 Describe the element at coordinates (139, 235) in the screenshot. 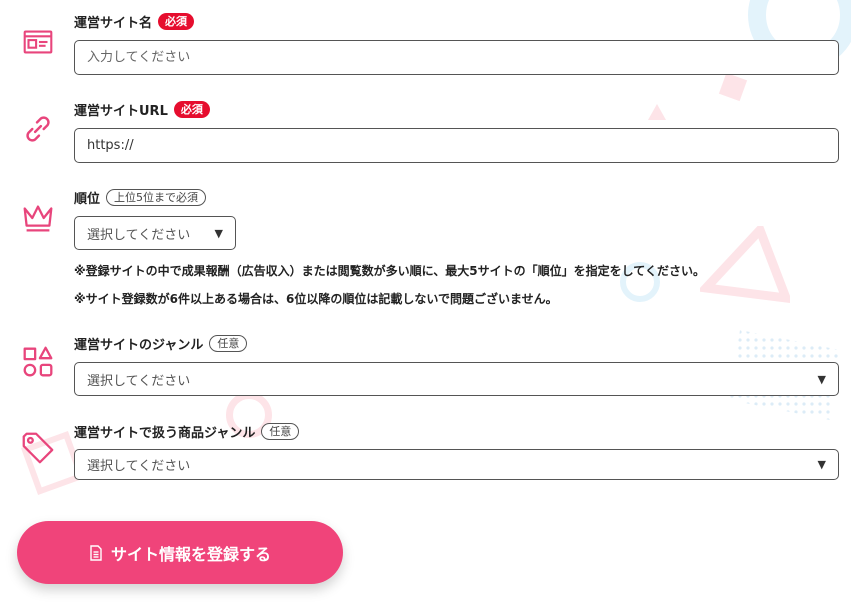

I see `rank-select-value: 選択してください` at that location.